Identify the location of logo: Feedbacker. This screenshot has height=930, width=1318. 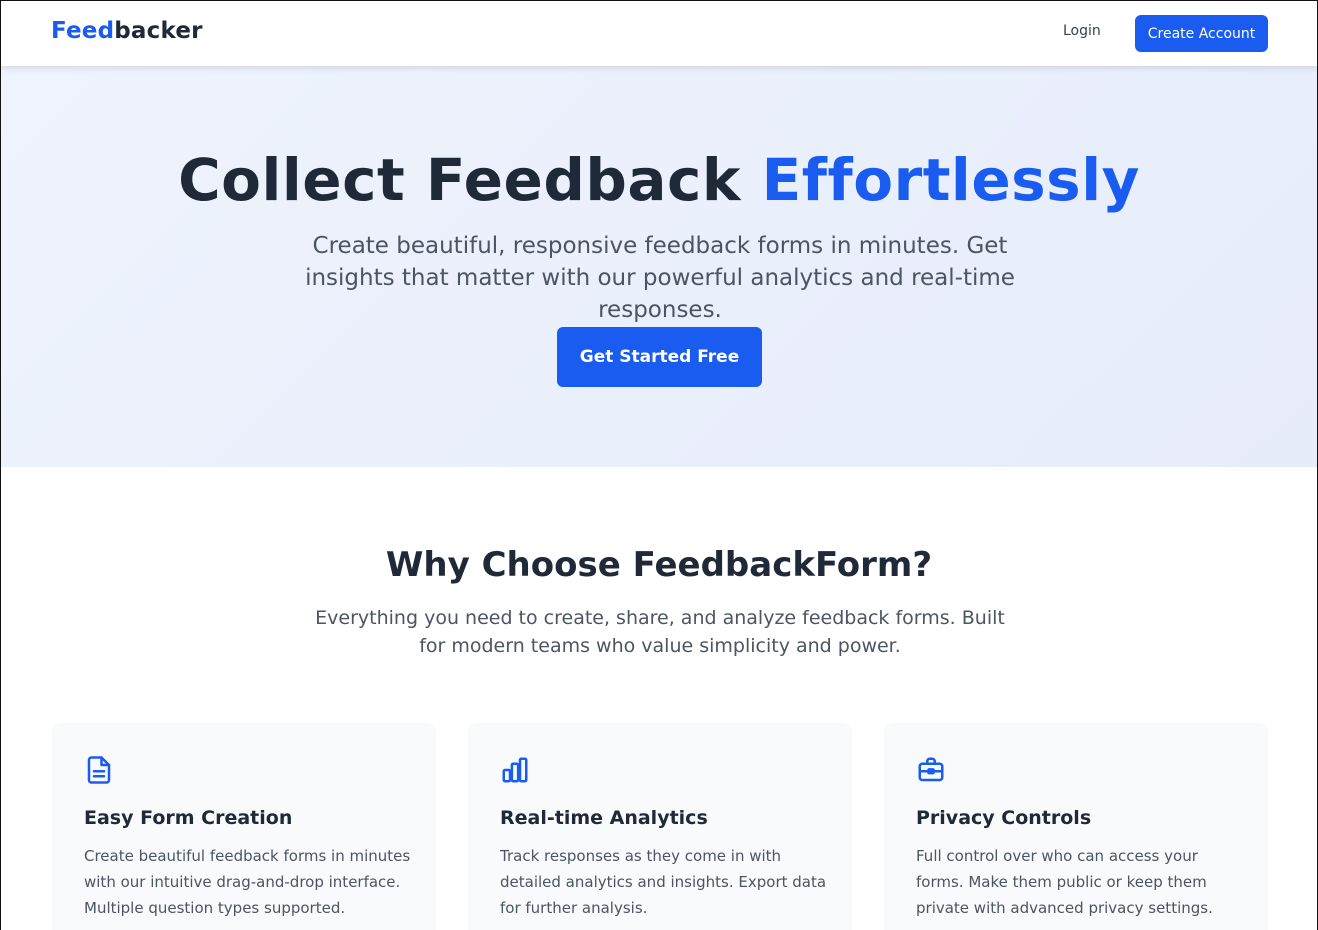
(127, 31).